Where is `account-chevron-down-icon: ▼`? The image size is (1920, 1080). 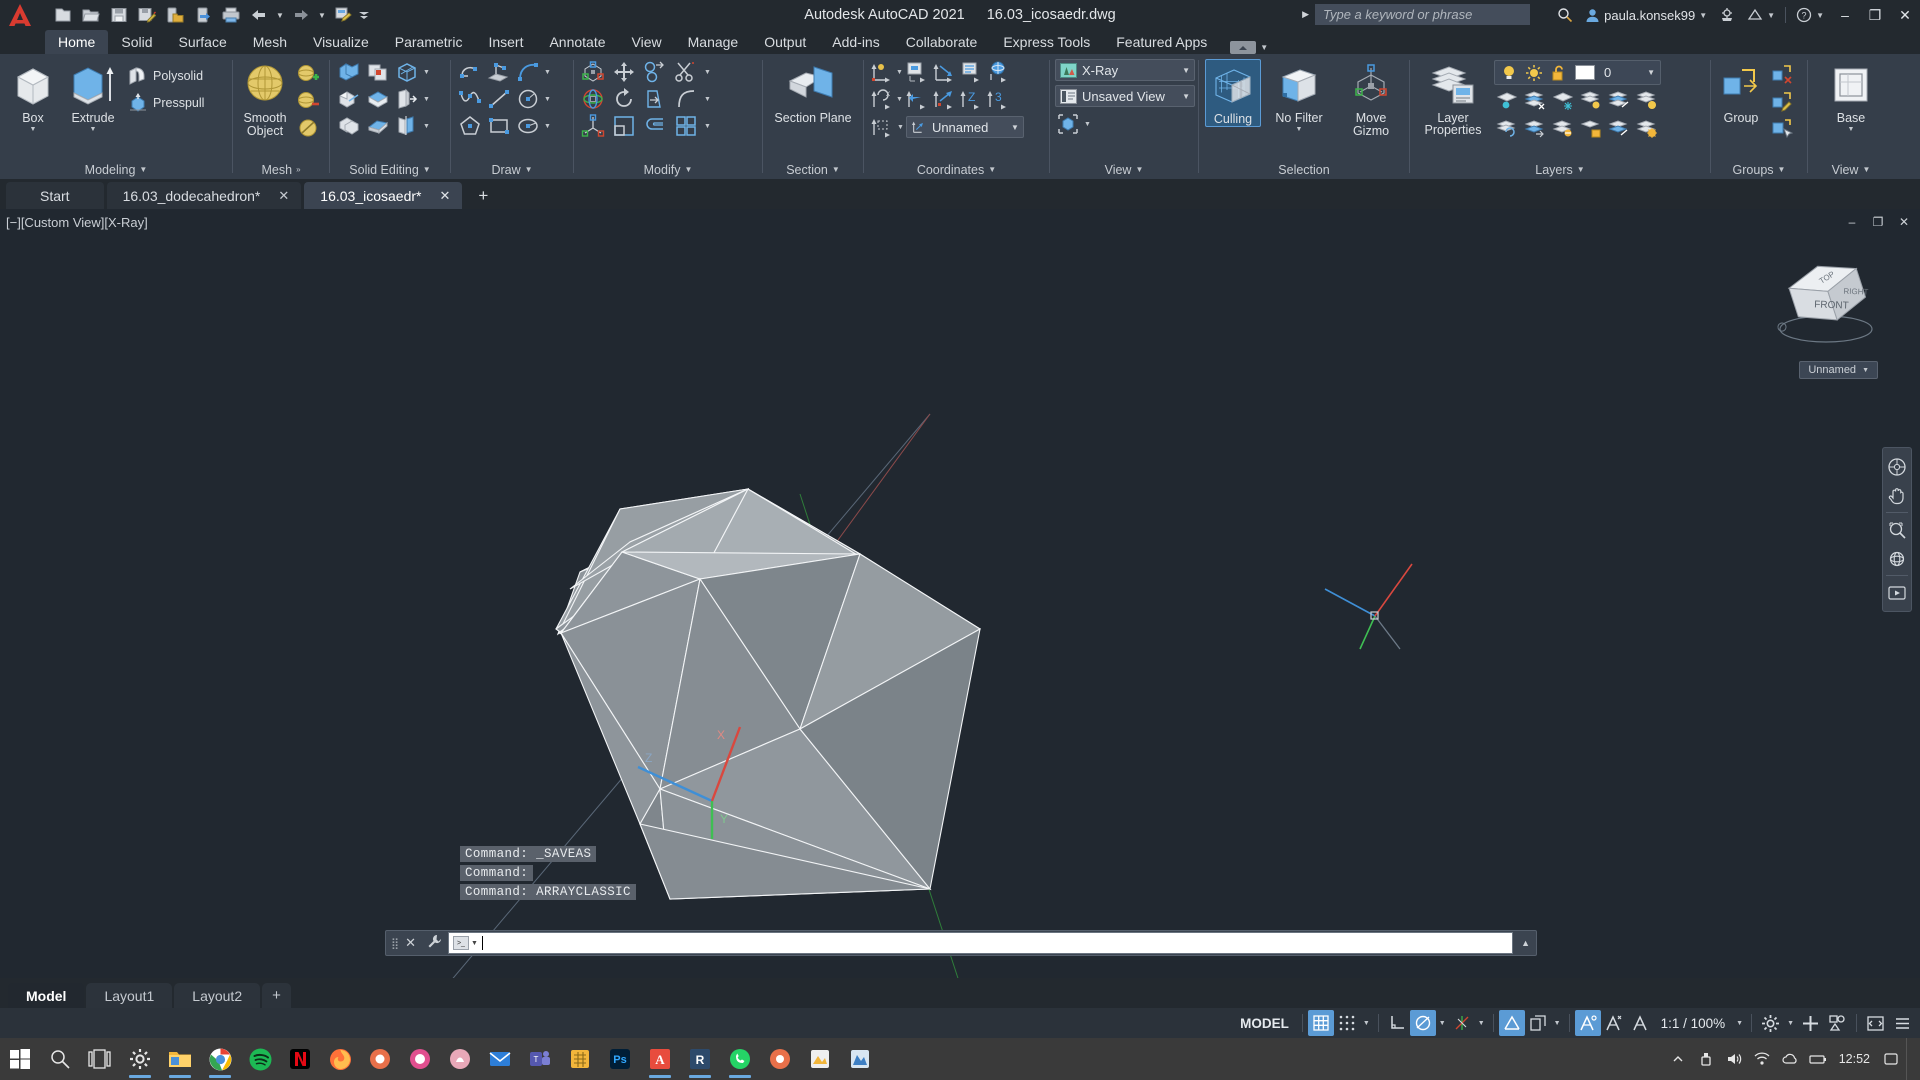
account-chevron-down-icon: ▼ is located at coordinates (1703, 15).